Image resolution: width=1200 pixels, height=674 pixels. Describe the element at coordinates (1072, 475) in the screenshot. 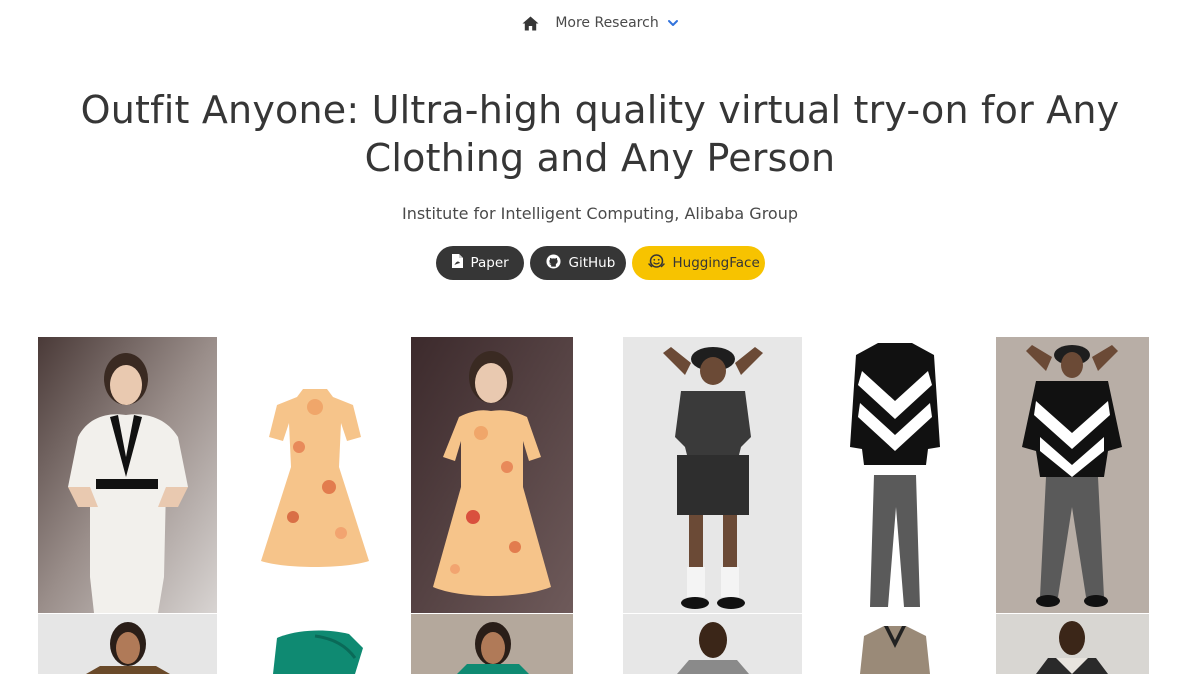

I see `result-photo-striped-outfit` at that location.